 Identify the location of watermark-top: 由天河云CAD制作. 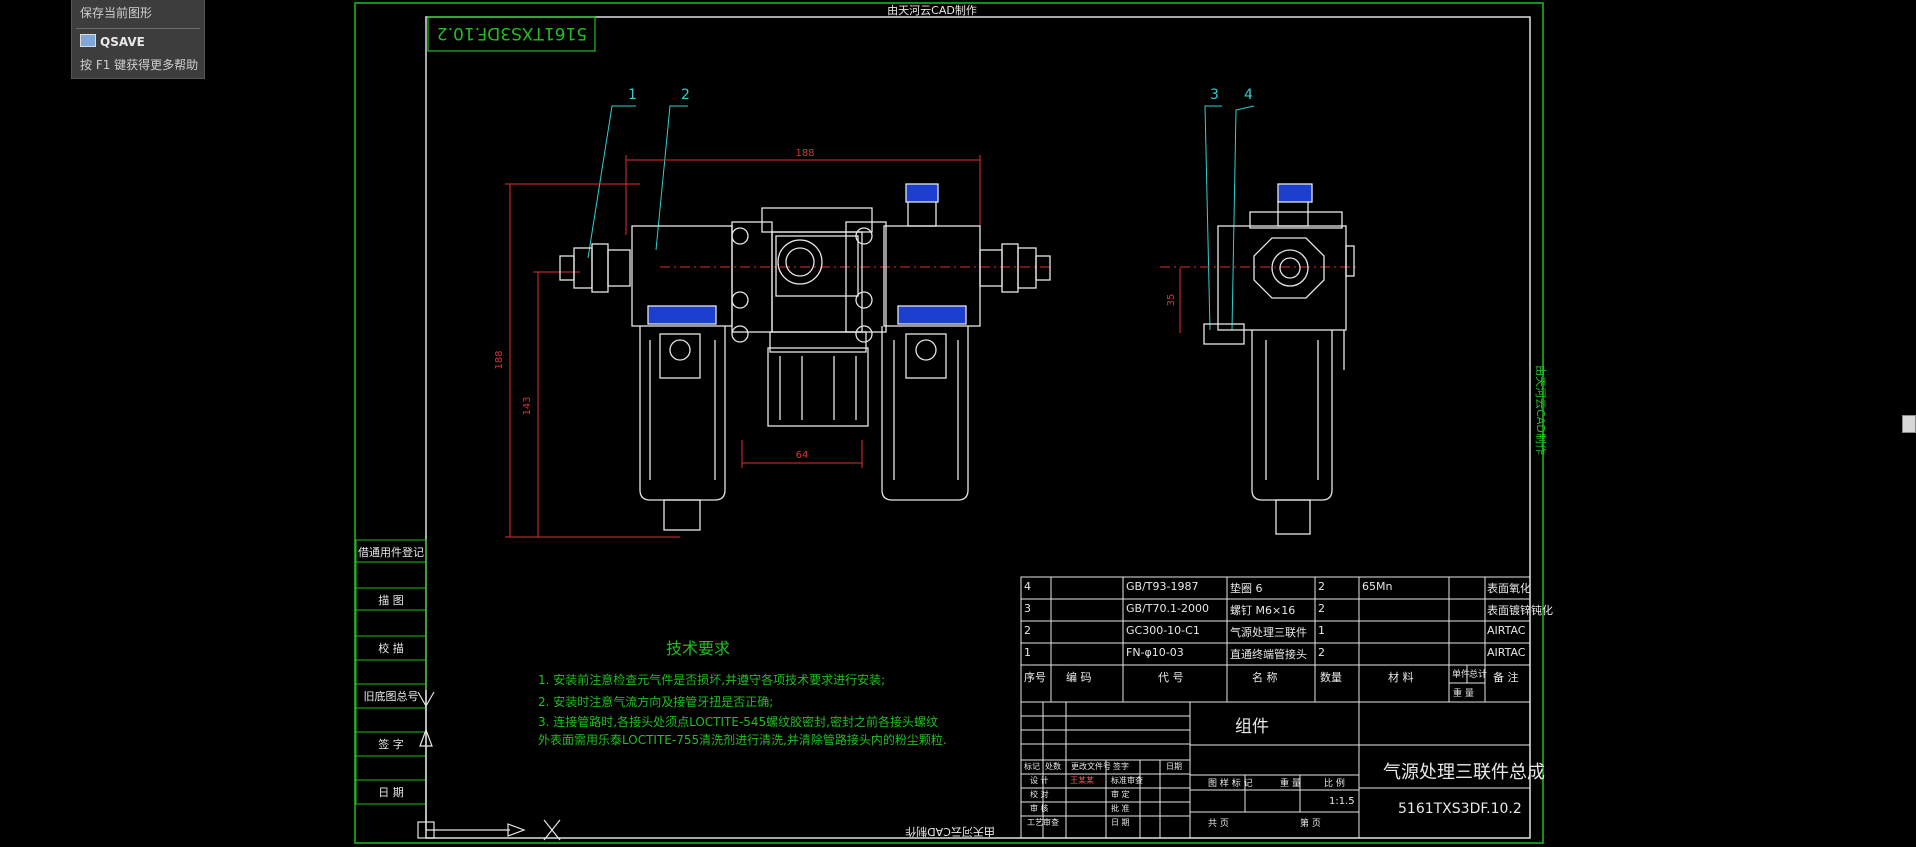
(932, 10).